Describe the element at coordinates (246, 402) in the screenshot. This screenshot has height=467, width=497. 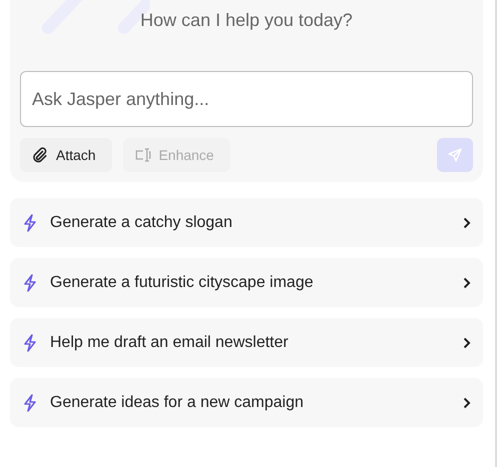
I see `suggestion-item: Generate ideas for a new campaign` at that location.